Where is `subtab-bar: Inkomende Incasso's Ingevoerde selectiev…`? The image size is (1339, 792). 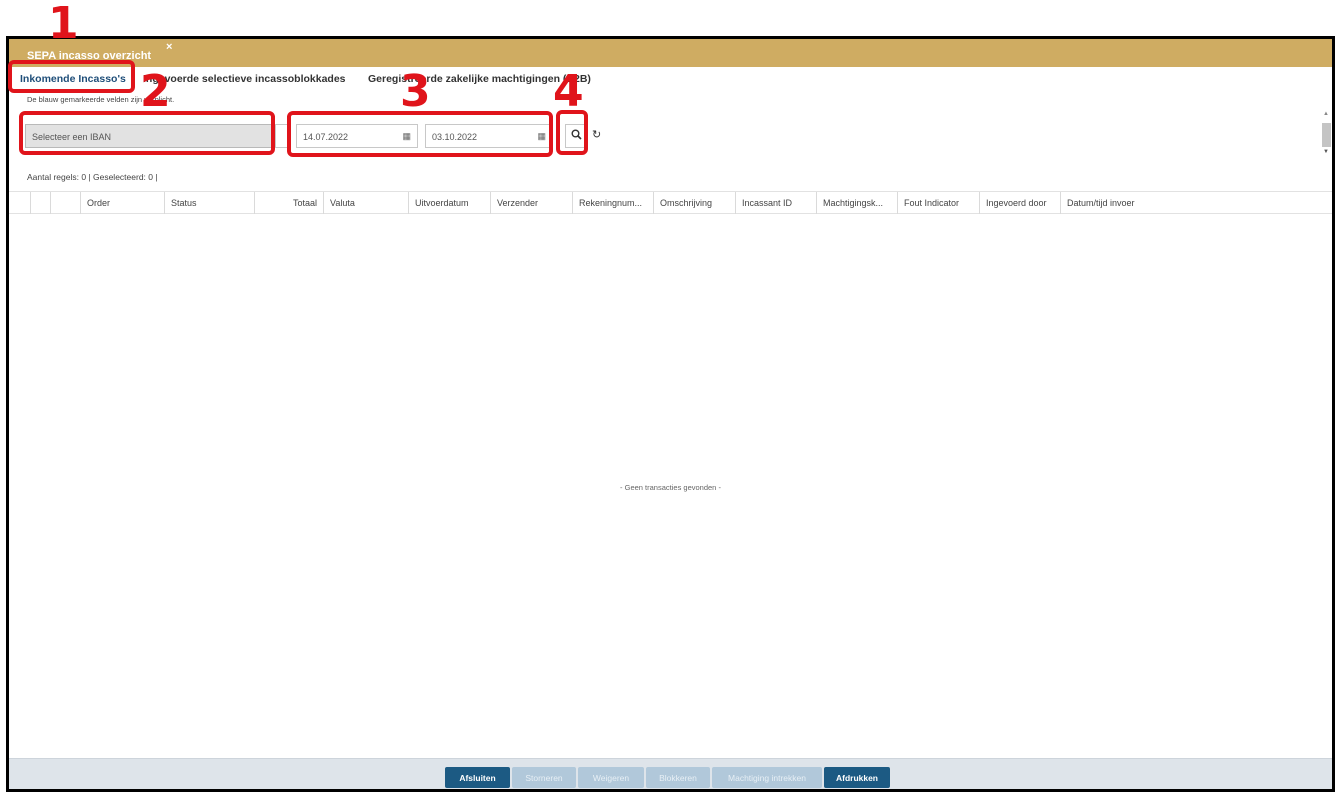 subtab-bar: Inkomende Incasso's Ingevoerde selectiev… is located at coordinates (670, 80).